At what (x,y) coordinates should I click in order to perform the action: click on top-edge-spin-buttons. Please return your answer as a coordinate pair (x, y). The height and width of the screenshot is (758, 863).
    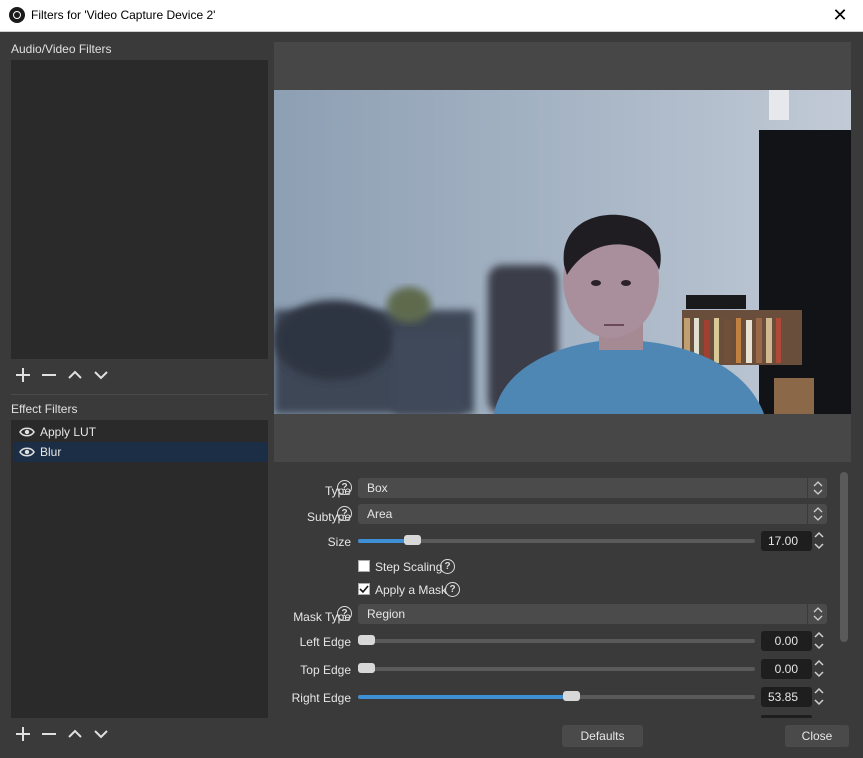
    Looking at the image, I should click on (819, 668).